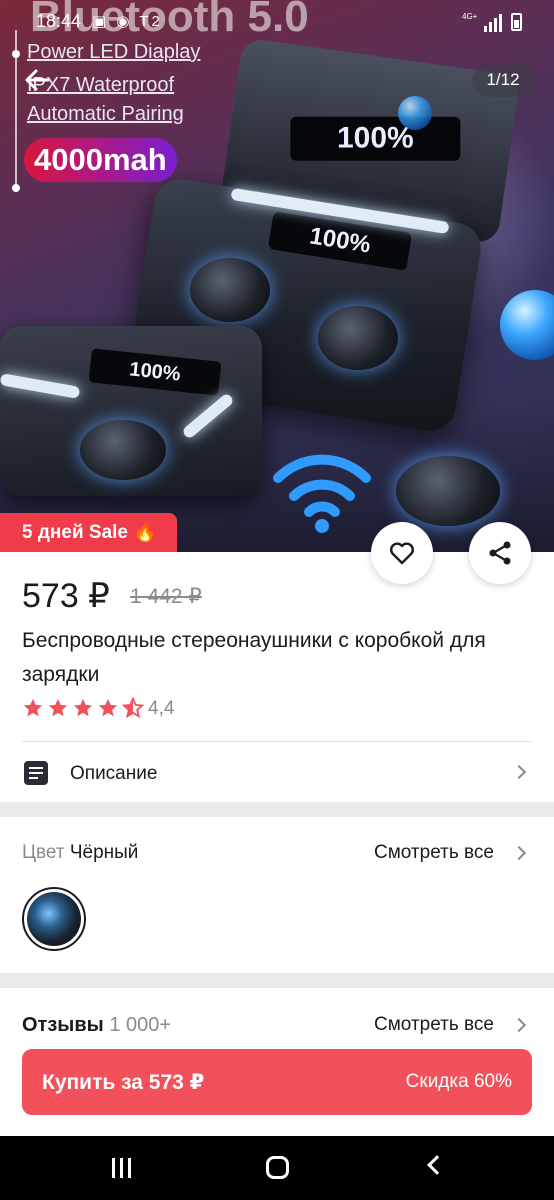 This screenshot has width=554, height=1200. I want to click on rating-stars, so click(84, 709).